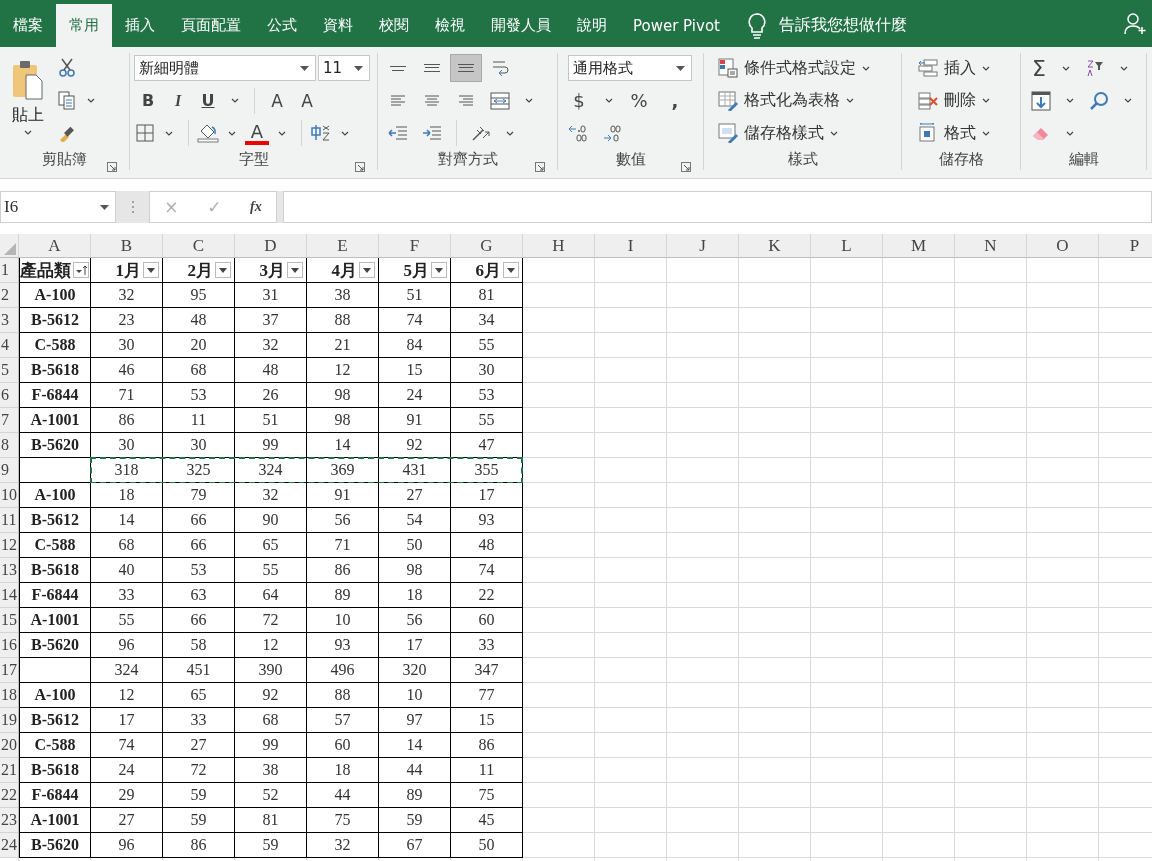 This screenshot has width=1152, height=861. I want to click on column-header: H, so click(559, 246).